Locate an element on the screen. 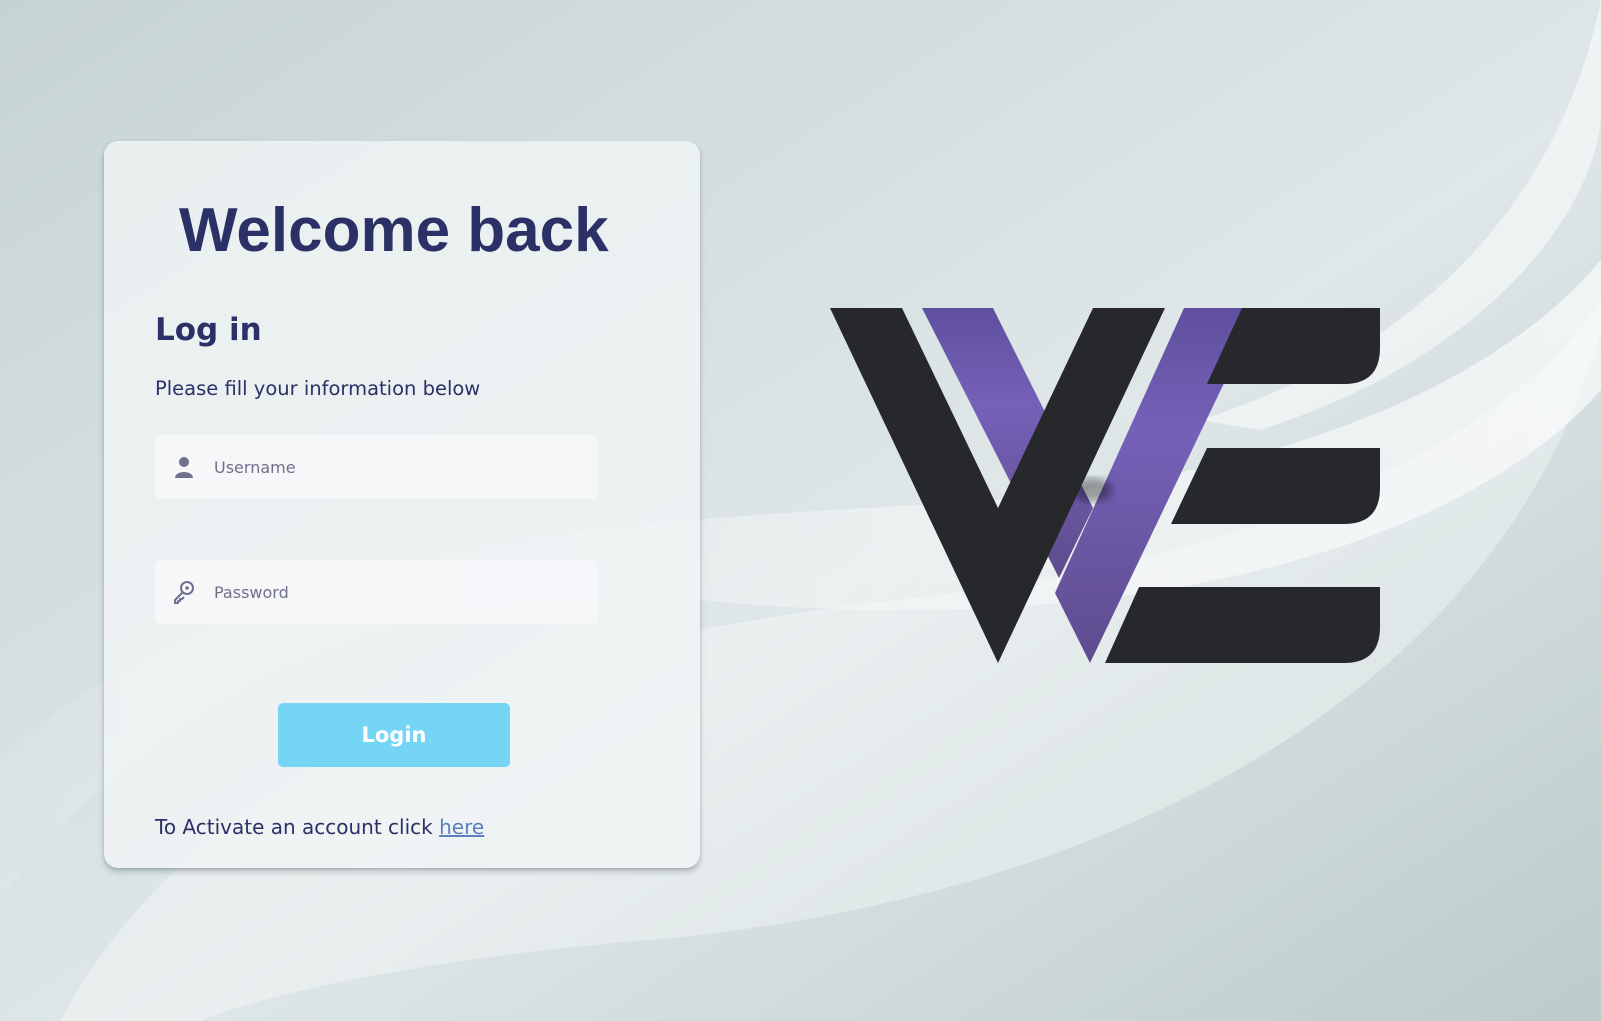  activate-account-label: To Activate an account click is located at coordinates (294, 827).